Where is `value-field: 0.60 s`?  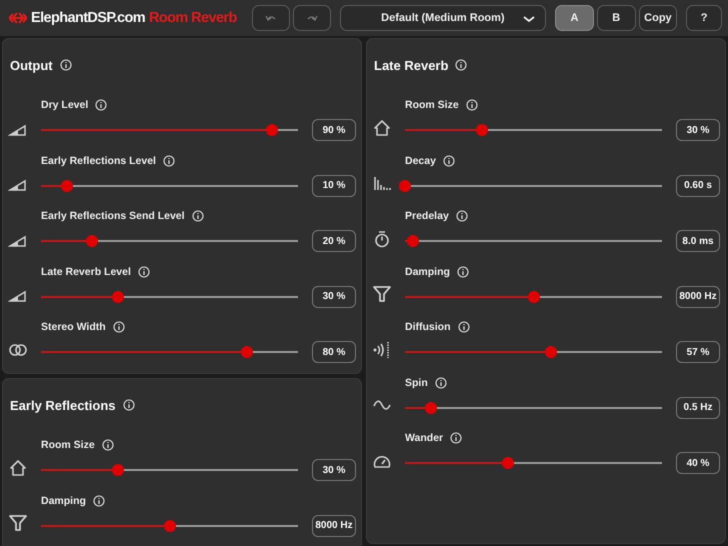 value-field: 0.60 s is located at coordinates (698, 185).